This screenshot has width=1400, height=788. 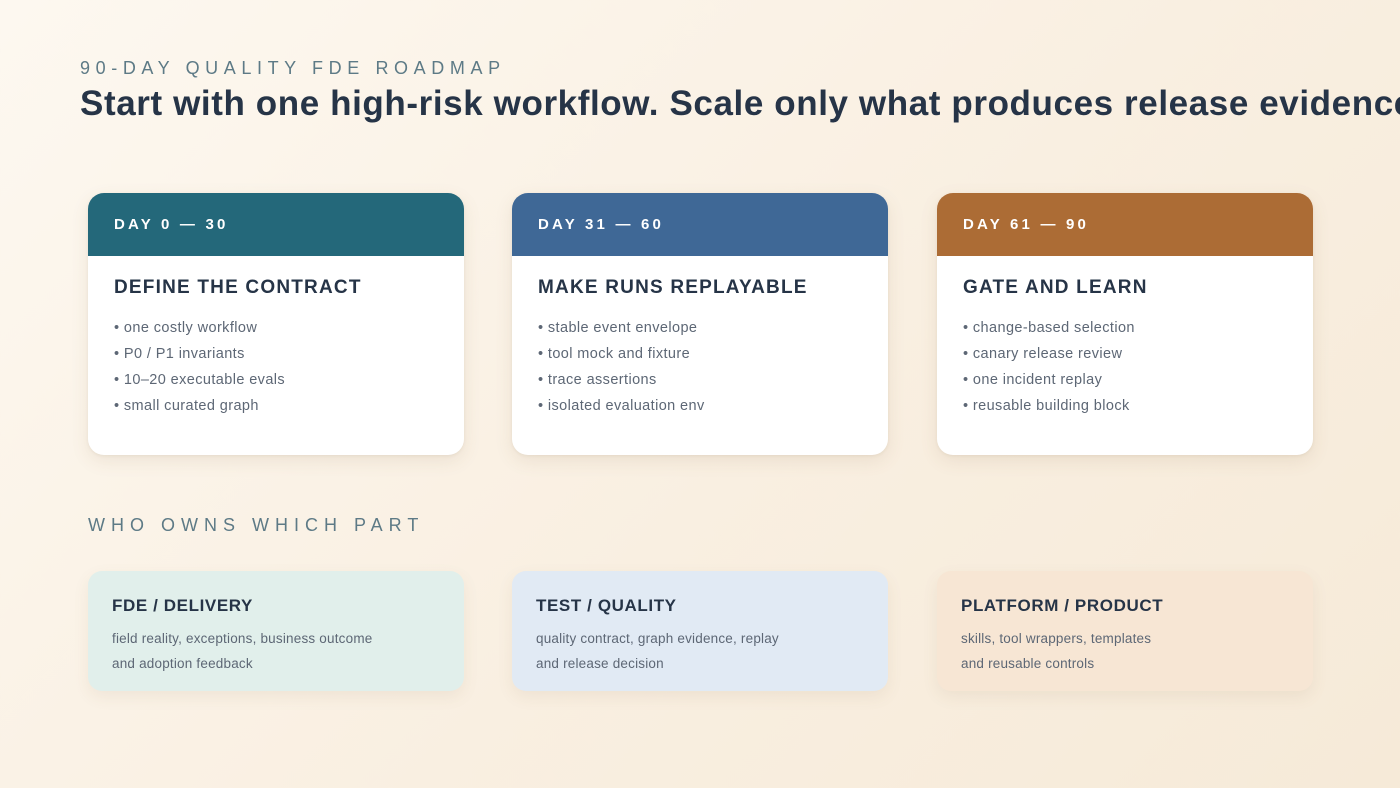 I want to click on phase-item: • change-based selection, so click(x=1049, y=328).